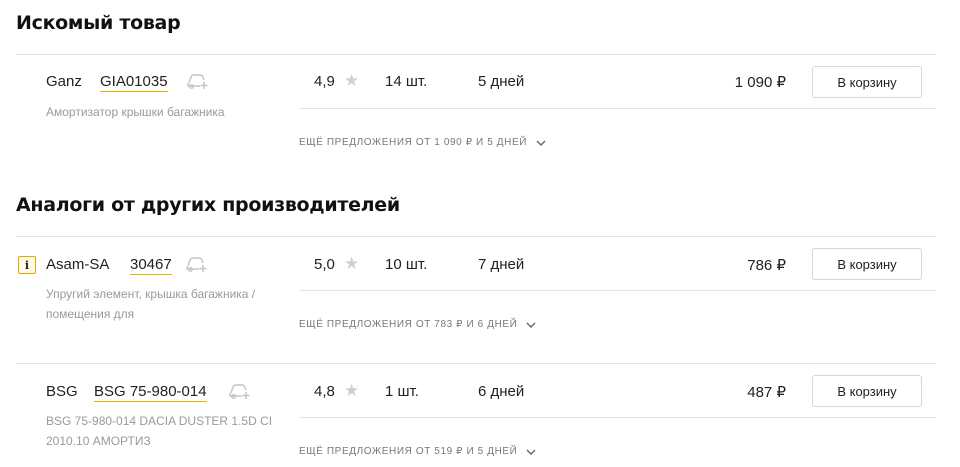 This screenshot has width=960, height=467. What do you see at coordinates (760, 82) in the screenshot?
I see `price: 1 090 ₽` at bounding box center [760, 82].